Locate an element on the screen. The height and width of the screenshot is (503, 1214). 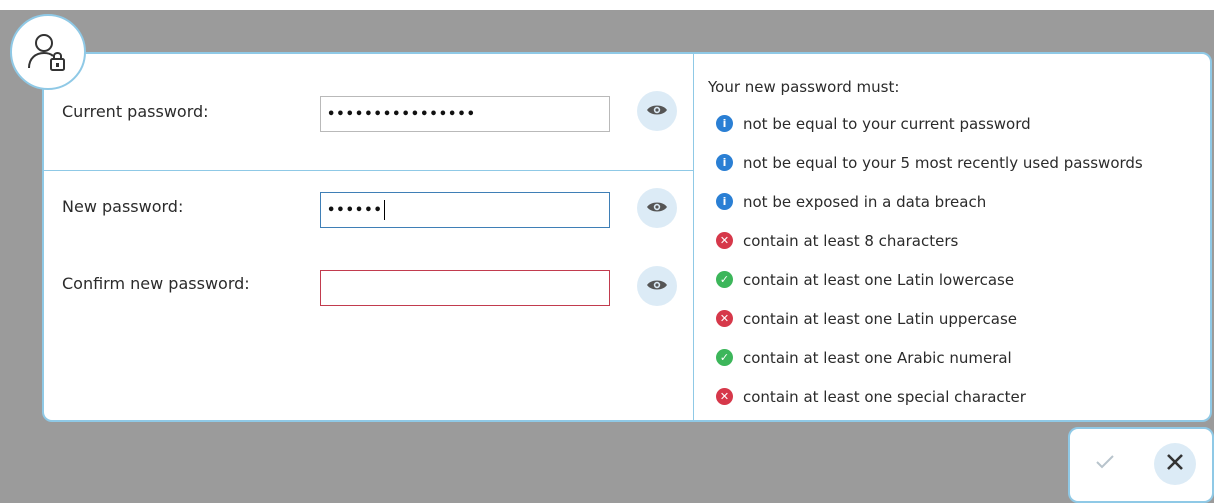
requirement-item: ✕ contain at least 8 characters is located at coordinates (929, 240).